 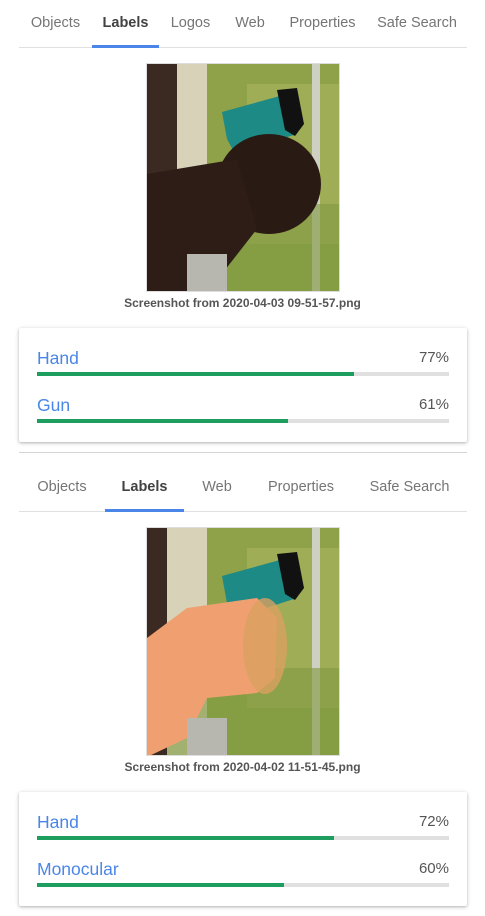 I want to click on label-name: Gun, so click(x=53, y=405).